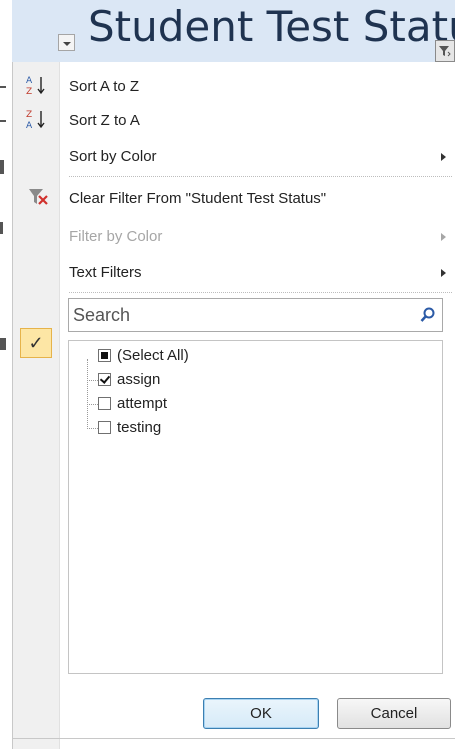 This screenshot has height=749, width=455. I want to click on checkbox-partial, so click(104, 355).